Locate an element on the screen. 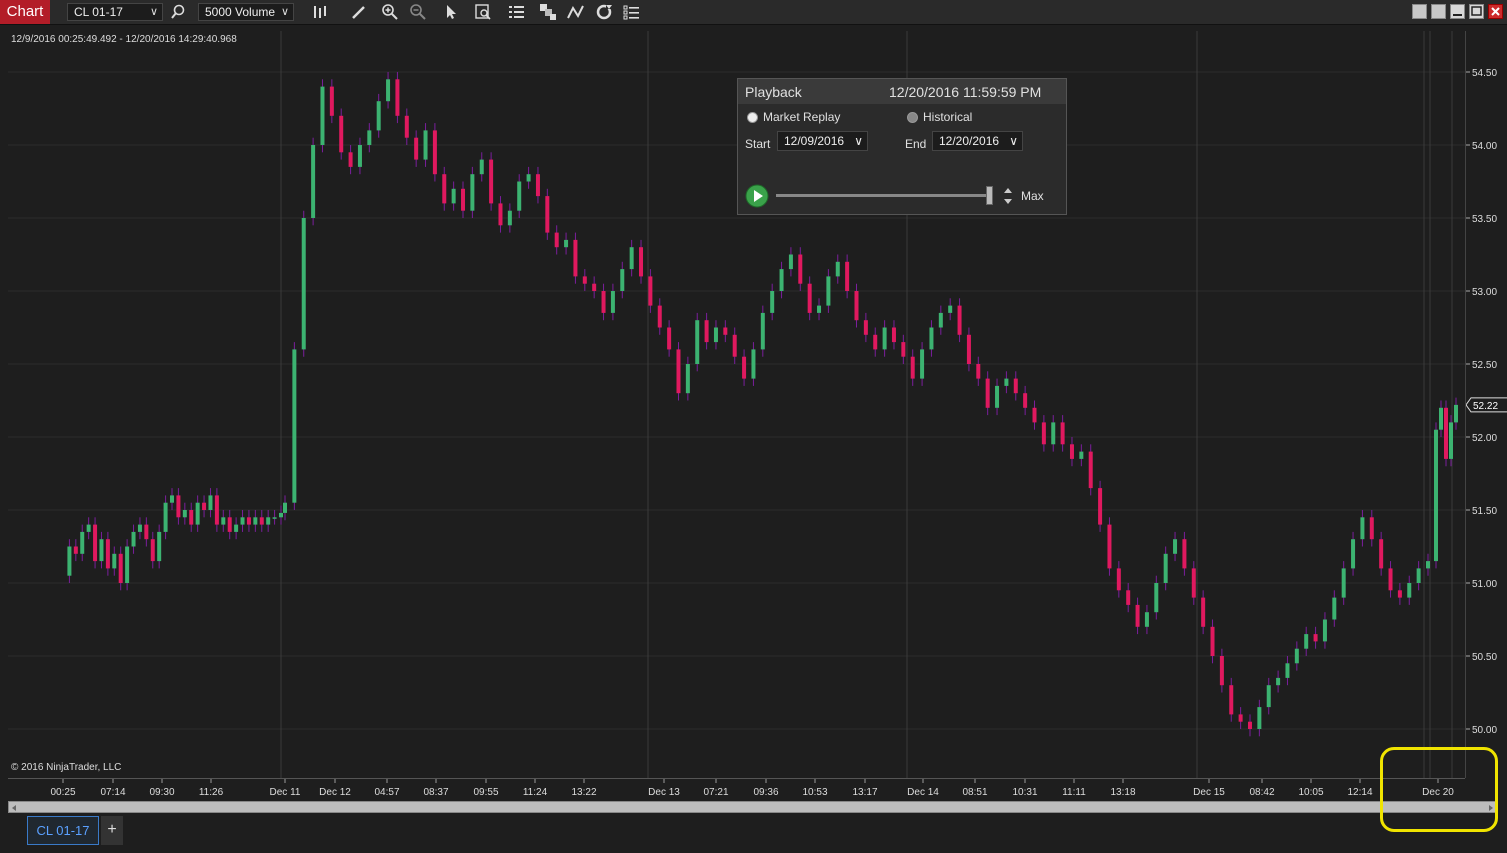 This screenshot has width=1507, height=853. chart-style-icon is located at coordinates (320, 12).